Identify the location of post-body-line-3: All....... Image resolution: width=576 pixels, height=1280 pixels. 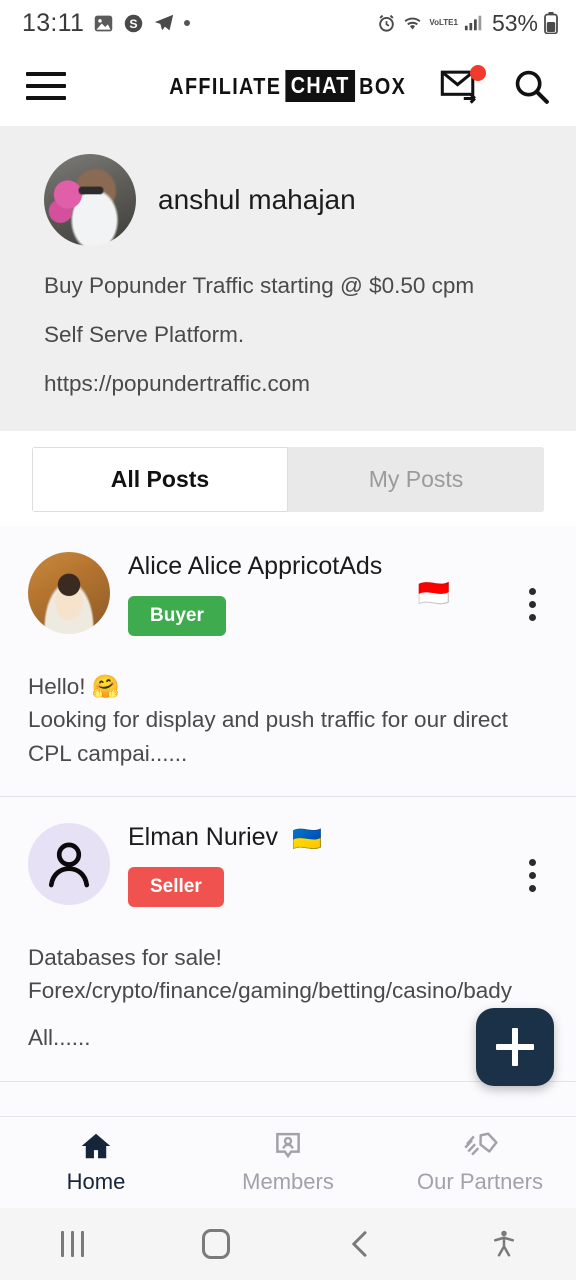
(59, 1038).